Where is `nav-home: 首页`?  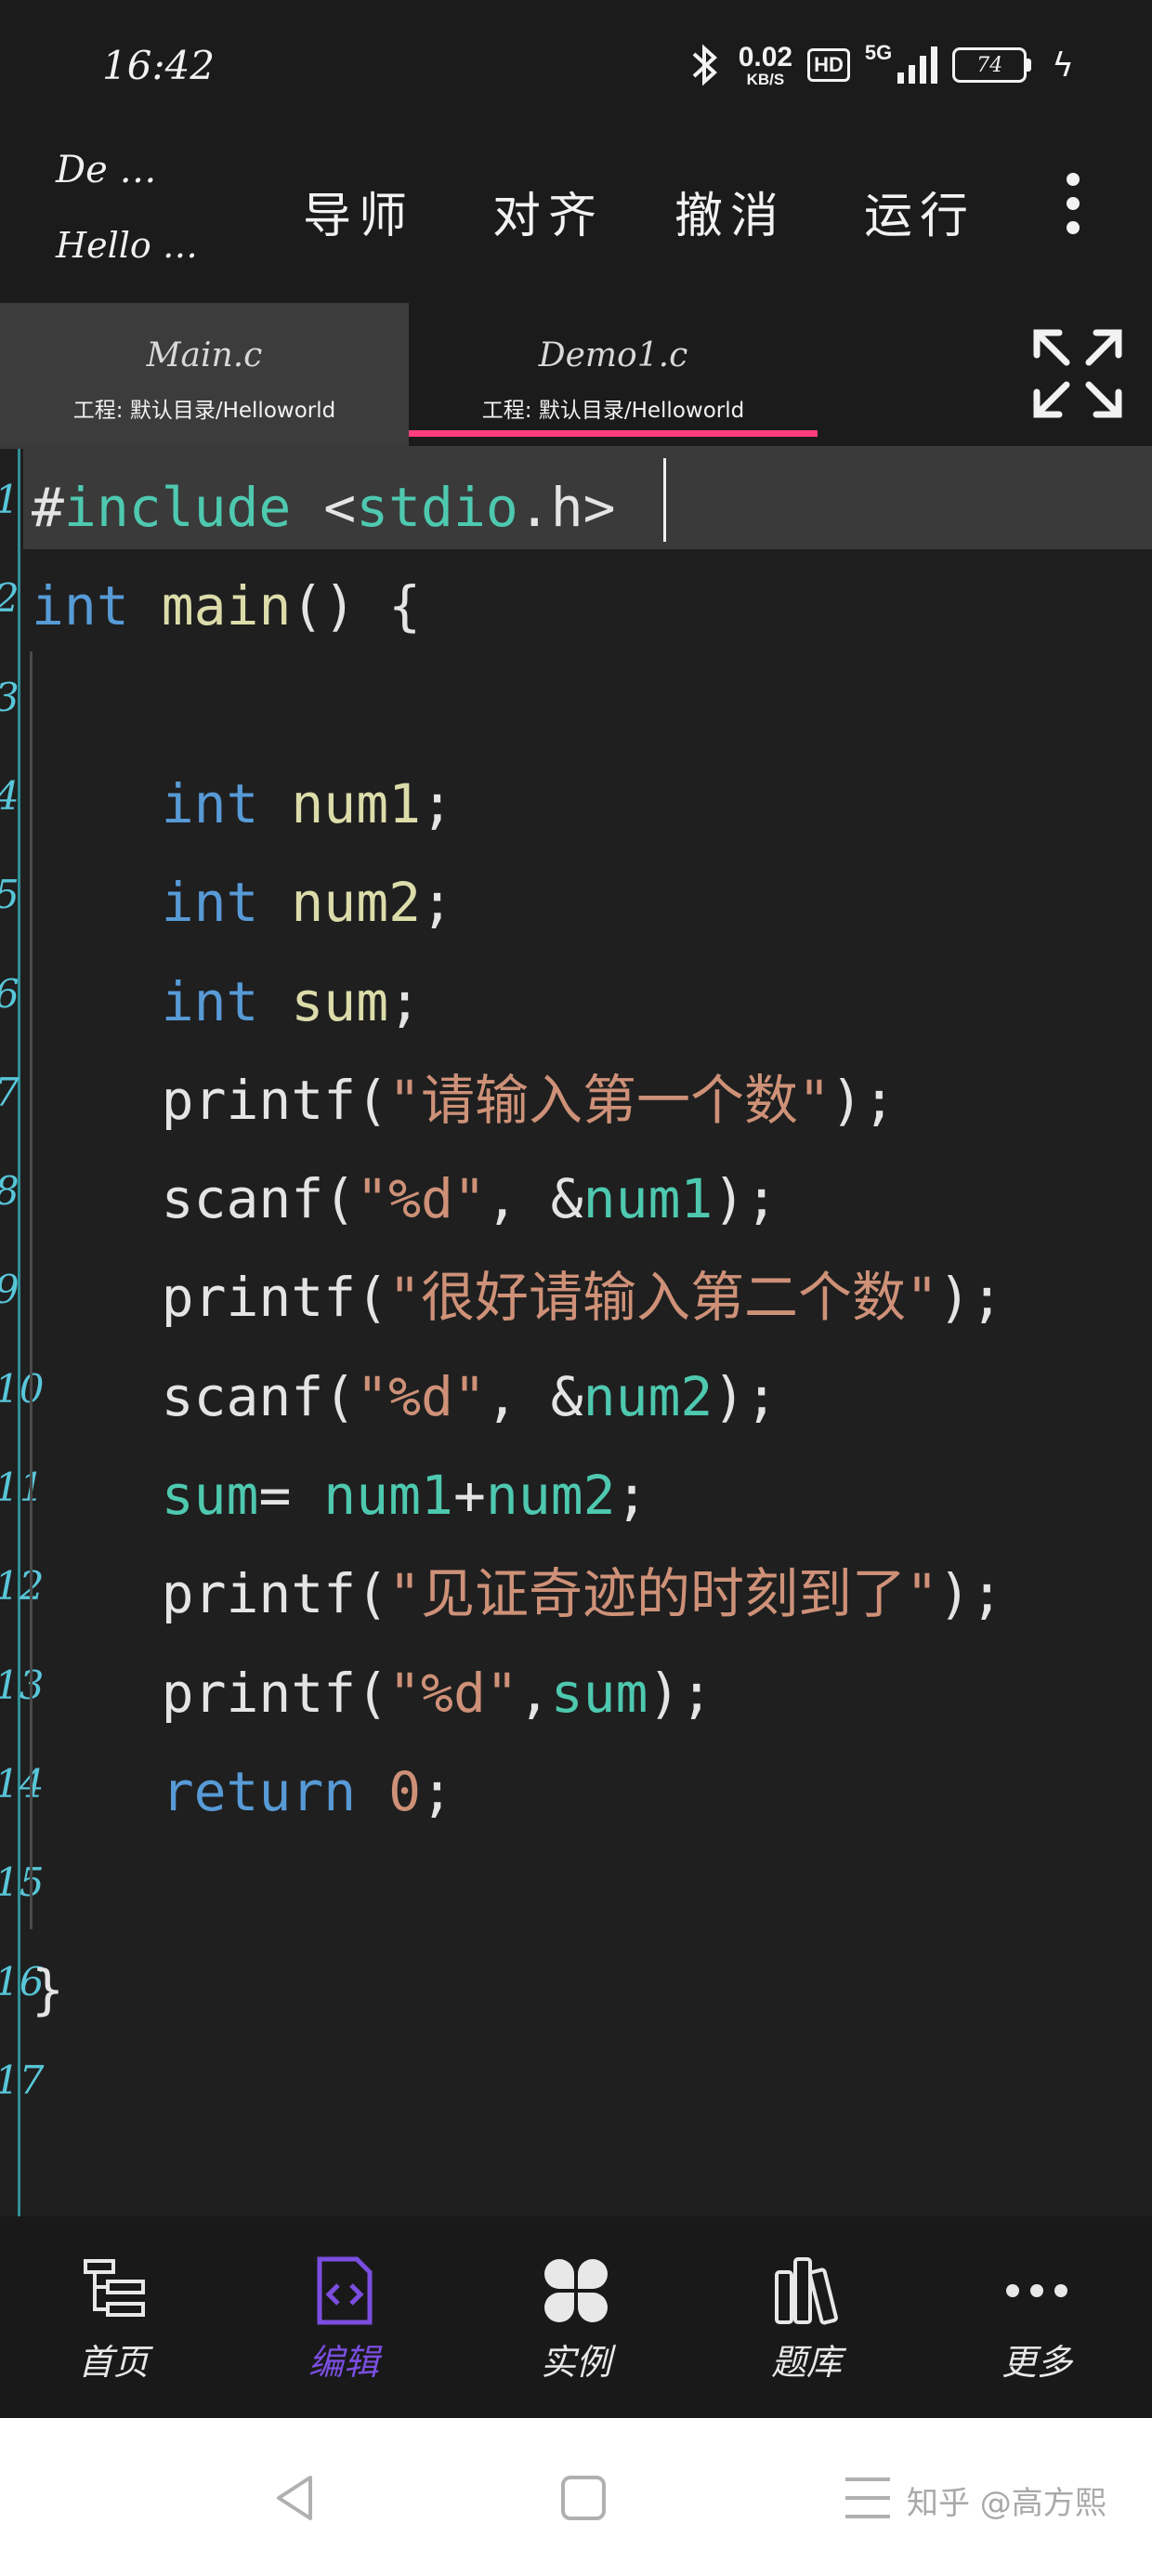 nav-home: 首页 is located at coordinates (113, 2328).